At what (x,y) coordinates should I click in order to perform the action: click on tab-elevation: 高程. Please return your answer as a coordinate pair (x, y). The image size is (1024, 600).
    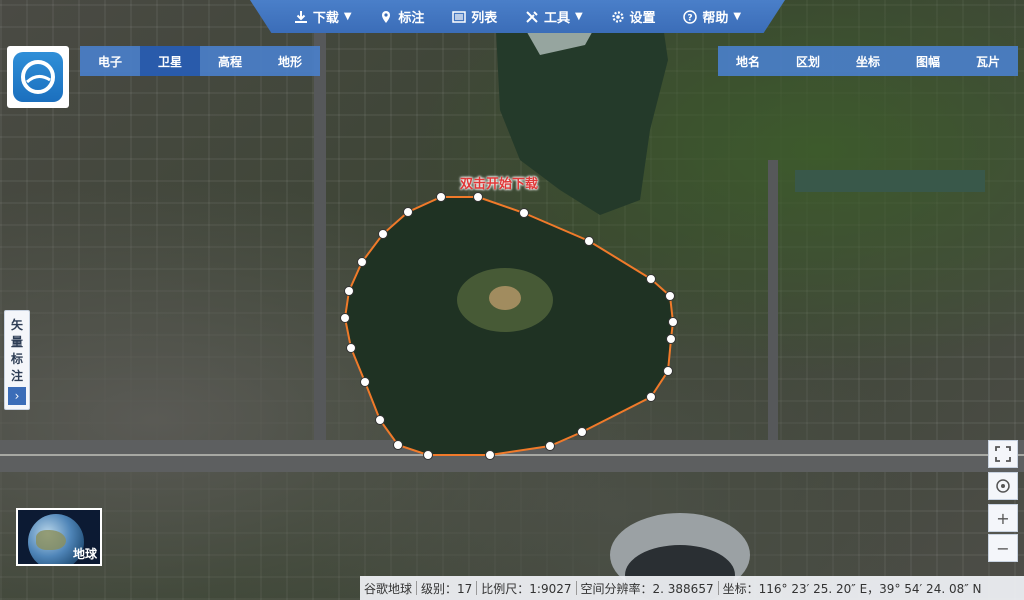
    Looking at the image, I should click on (230, 61).